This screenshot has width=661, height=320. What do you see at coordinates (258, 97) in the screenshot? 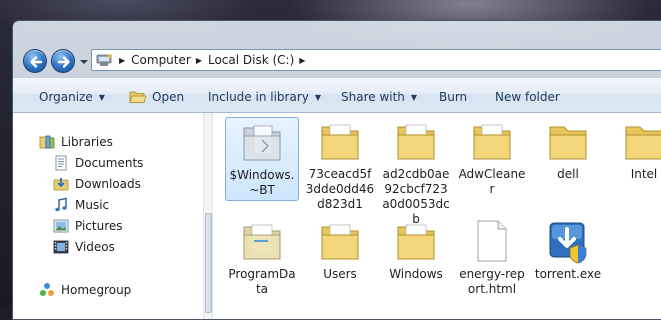
I see `include-in-library-label: Include in library` at bounding box center [258, 97].